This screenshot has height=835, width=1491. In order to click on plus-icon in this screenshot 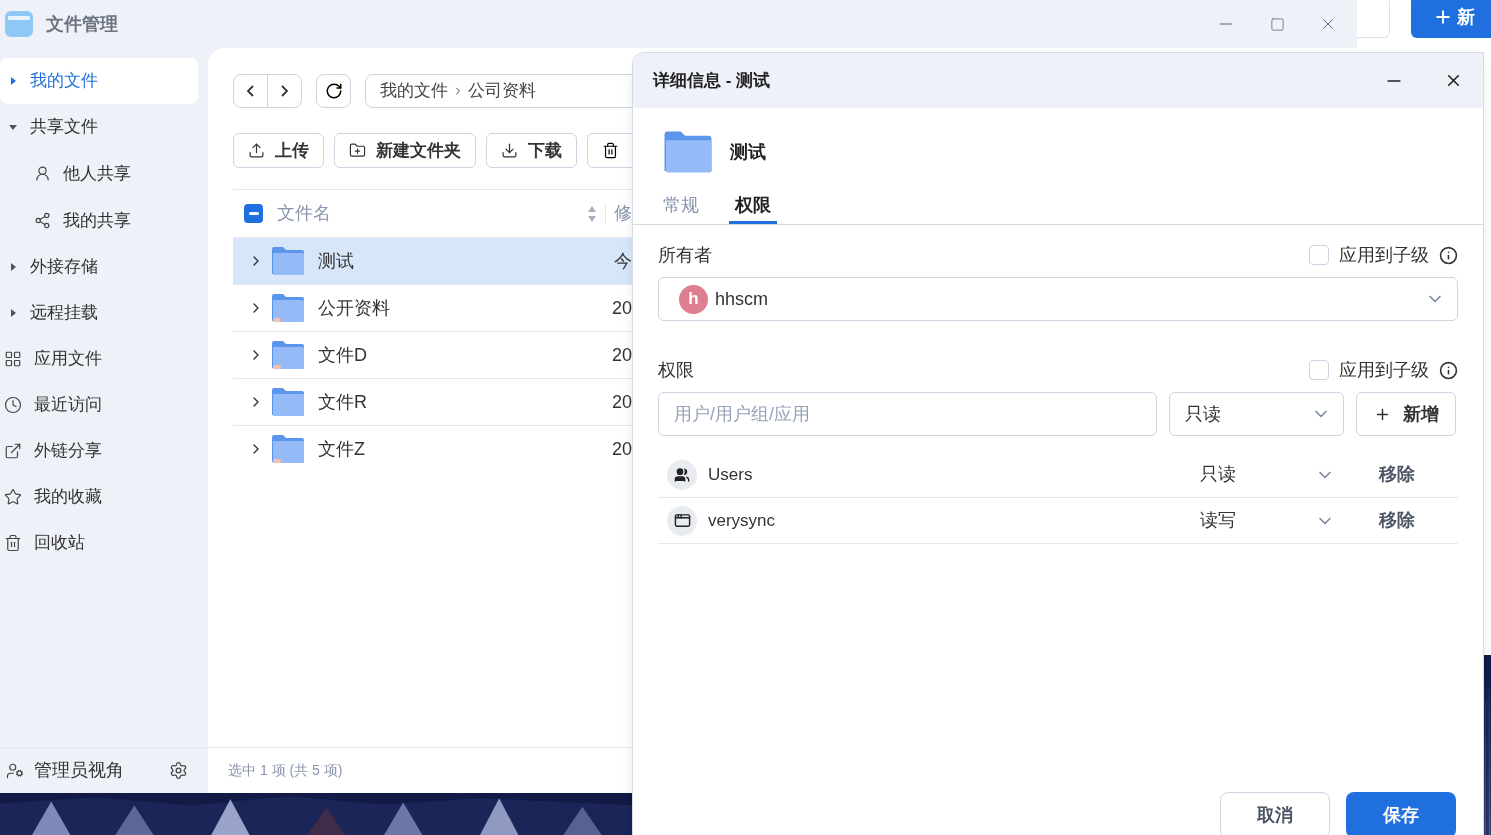, I will do `click(1443, 17)`.